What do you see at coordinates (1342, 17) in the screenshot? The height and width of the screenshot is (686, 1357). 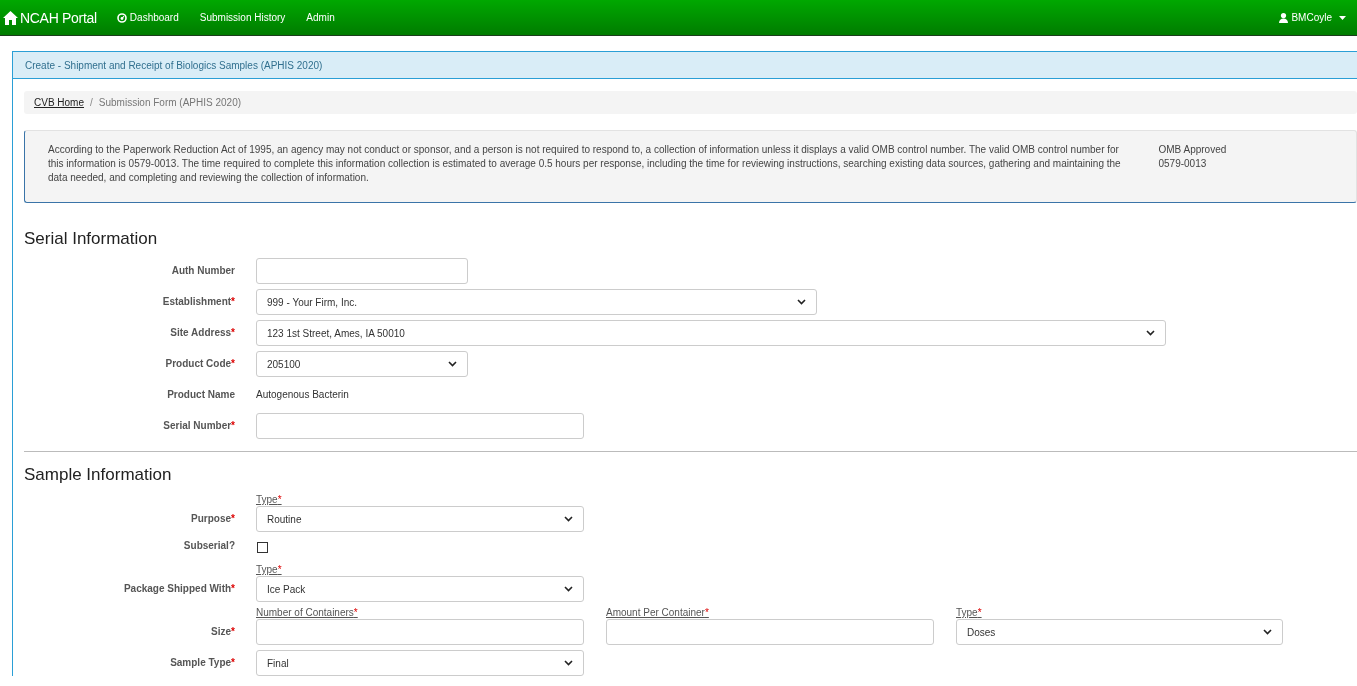 I see `caret-icon` at bounding box center [1342, 17].